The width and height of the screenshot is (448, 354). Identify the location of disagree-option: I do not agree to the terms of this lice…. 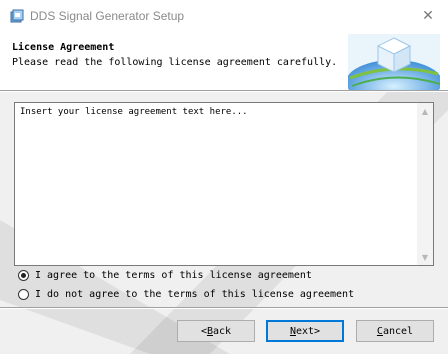
(186, 294).